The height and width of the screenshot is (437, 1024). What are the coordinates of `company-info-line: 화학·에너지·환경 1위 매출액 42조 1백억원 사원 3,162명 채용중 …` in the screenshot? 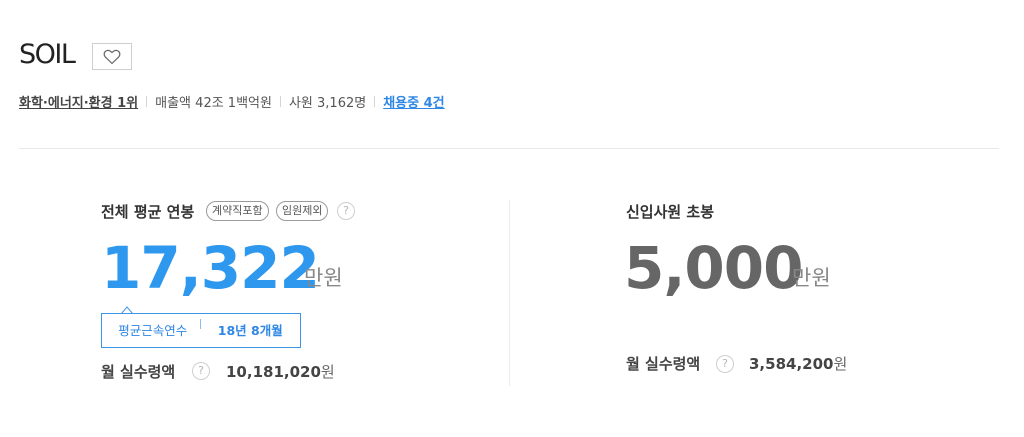 It's located at (232, 101).